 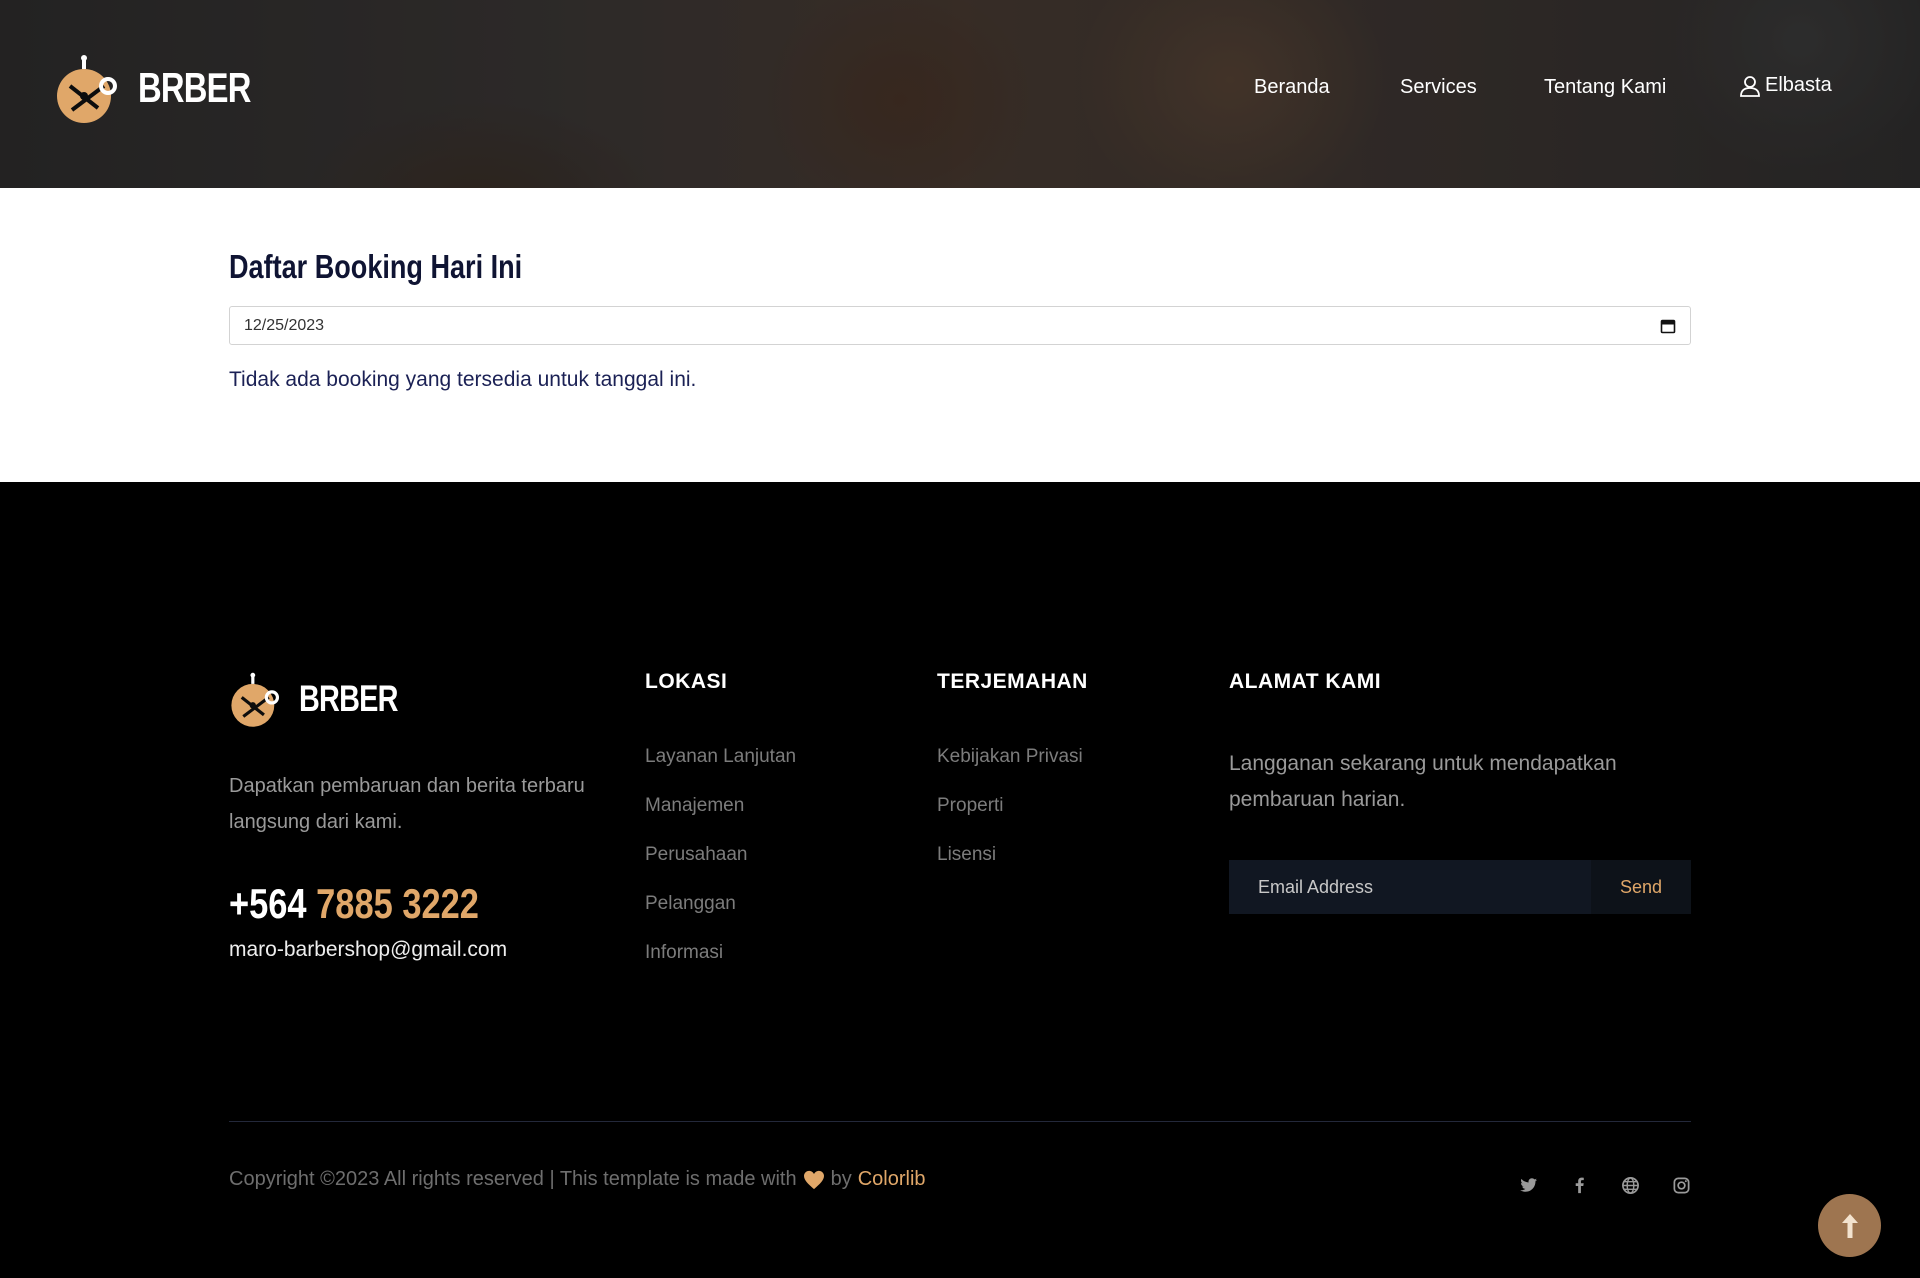 I want to click on twitter-icon, so click(x=1528, y=1185).